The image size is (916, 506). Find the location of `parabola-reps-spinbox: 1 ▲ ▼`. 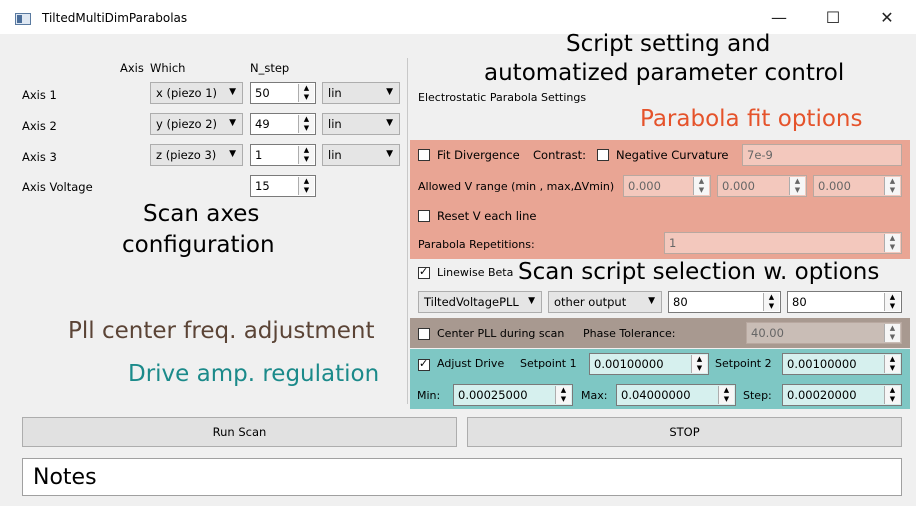

parabola-reps-spinbox: 1 ▲ ▼ is located at coordinates (783, 243).